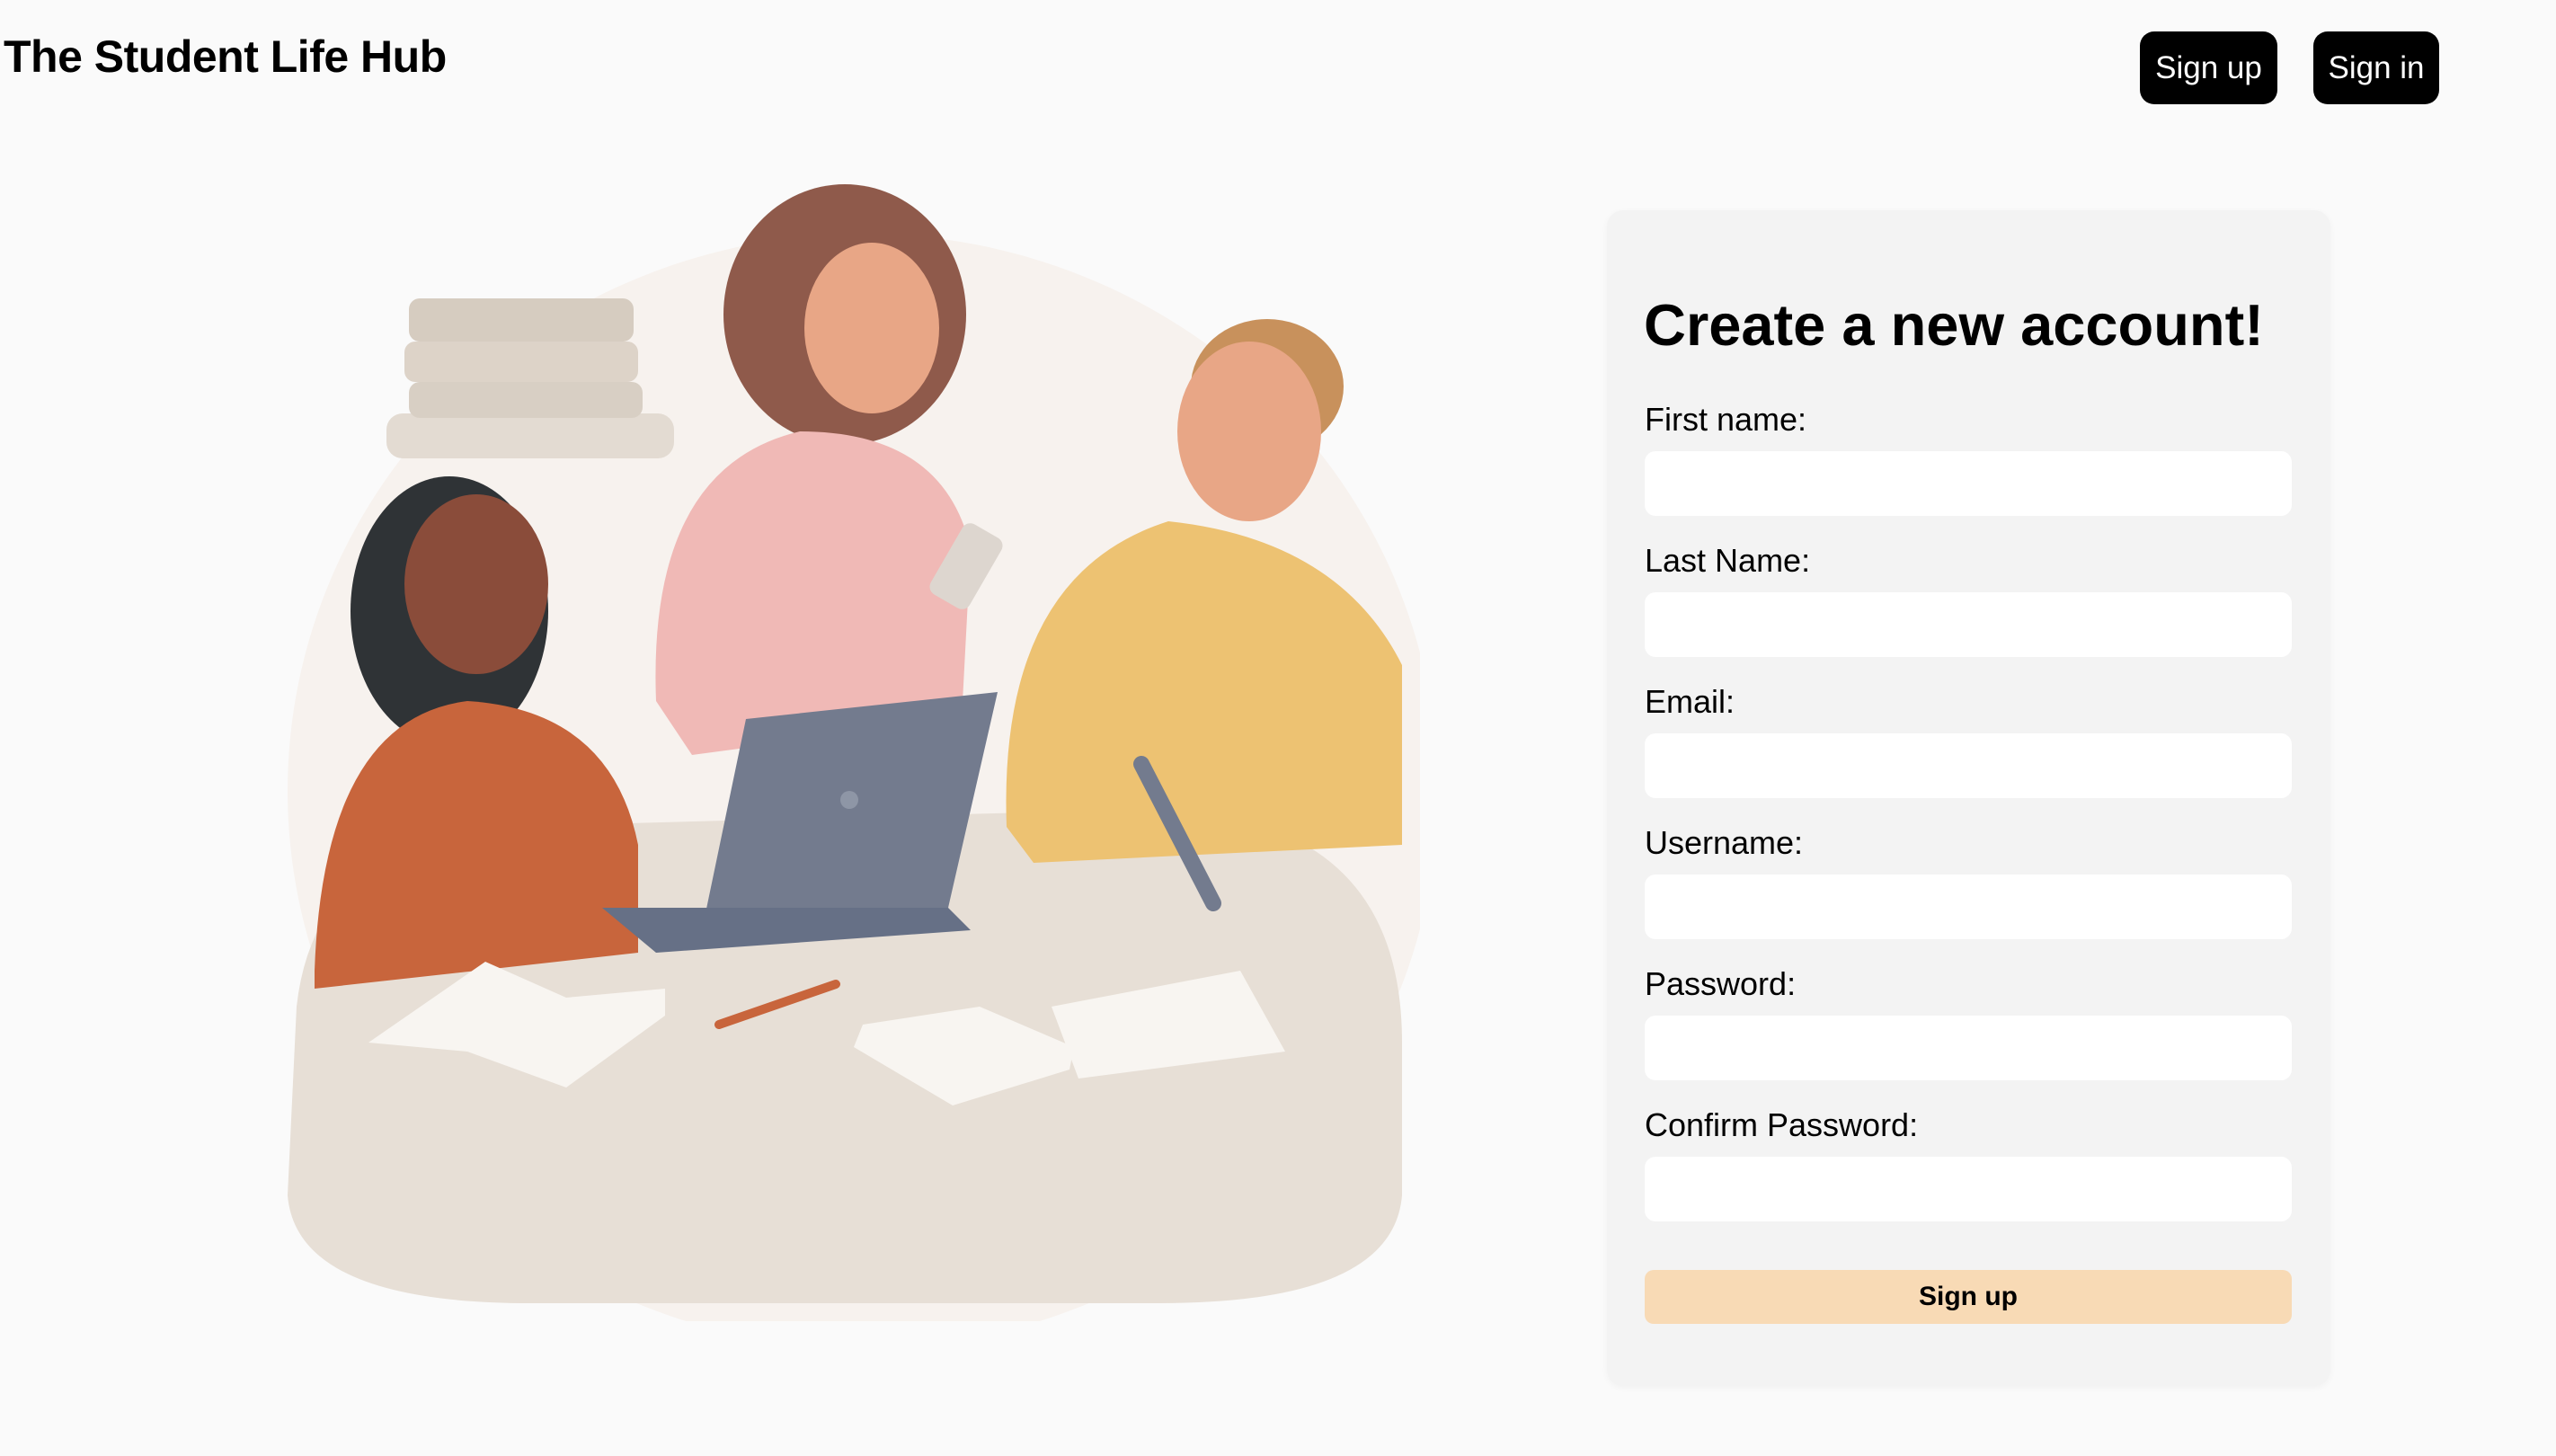 The width and height of the screenshot is (2556, 1456). Describe the element at coordinates (1728, 560) in the screenshot. I see `last-name-label: Last Name:` at that location.